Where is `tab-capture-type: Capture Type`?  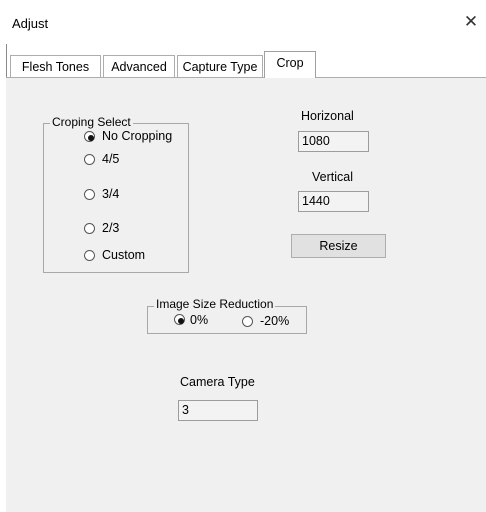 tab-capture-type: Capture Type is located at coordinates (220, 66).